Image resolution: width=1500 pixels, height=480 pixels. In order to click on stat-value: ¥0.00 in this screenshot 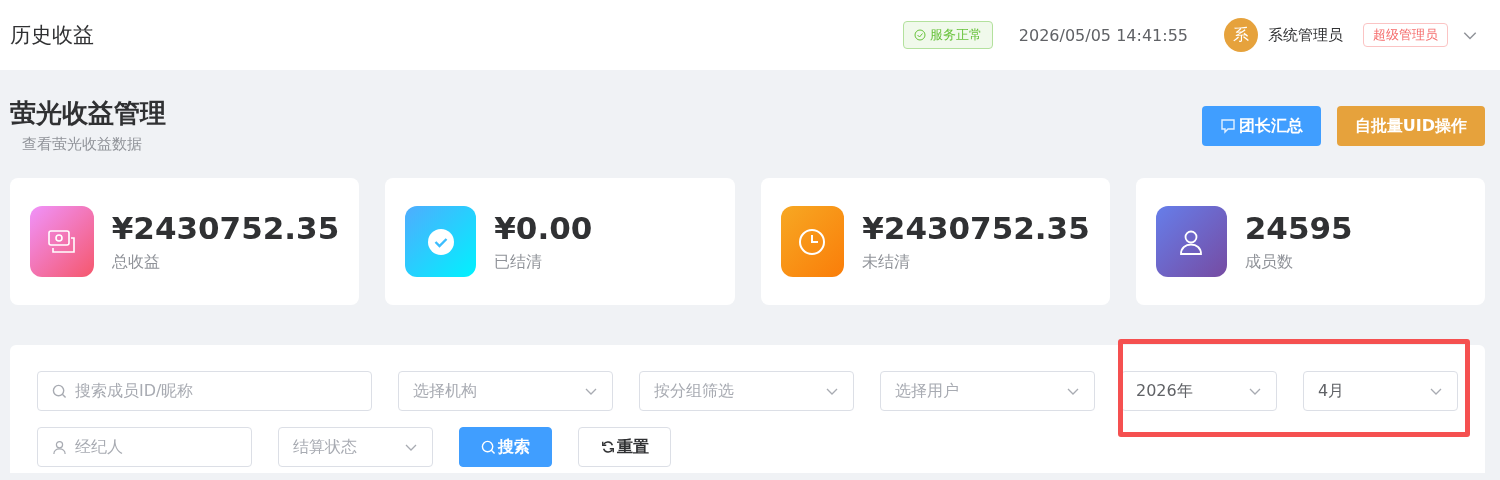, I will do `click(543, 228)`.